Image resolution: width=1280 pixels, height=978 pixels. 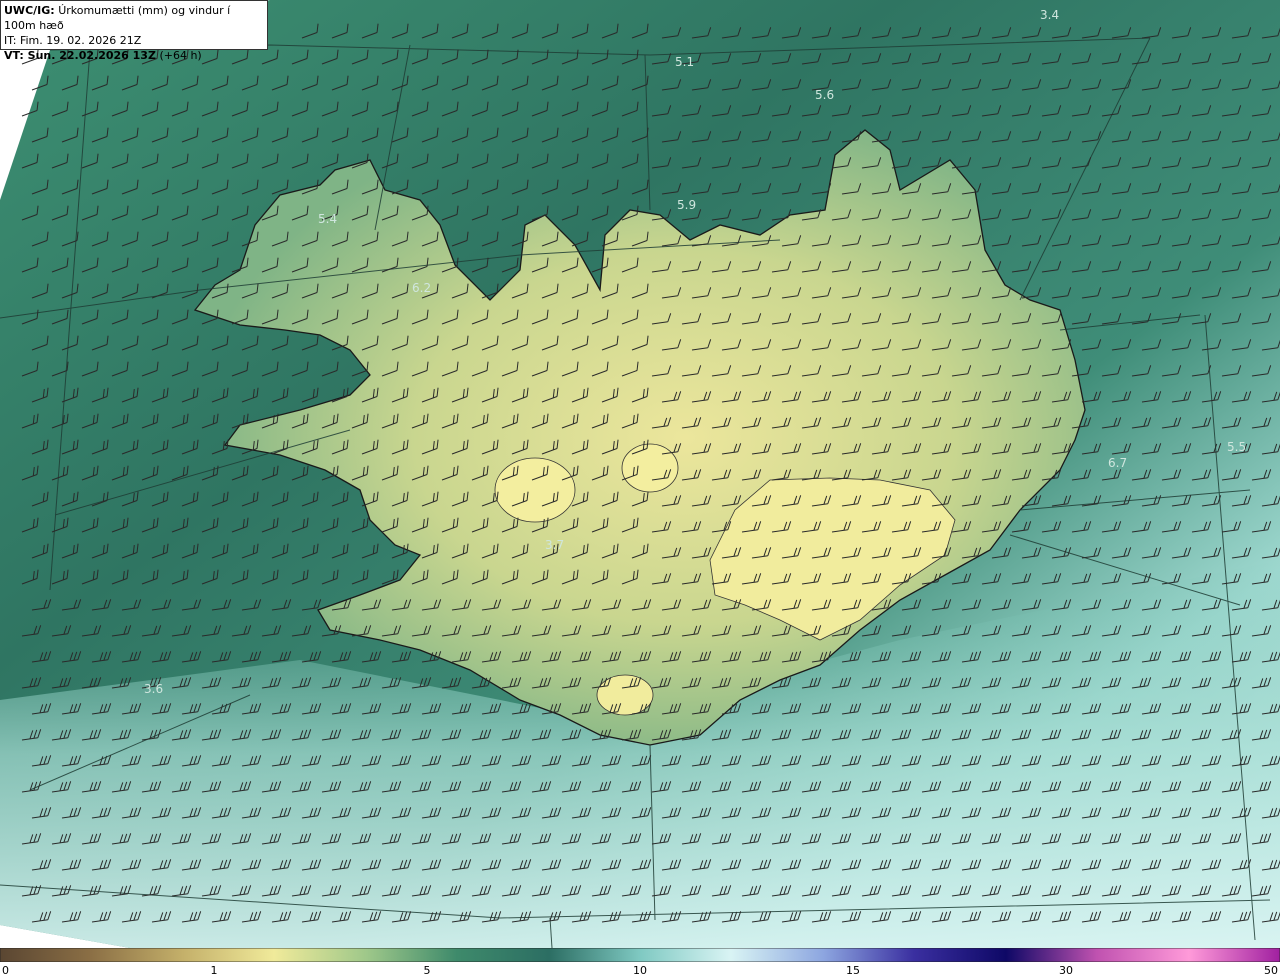 I want to click on colorbar-tick-label: 10, so click(x=640, y=970).